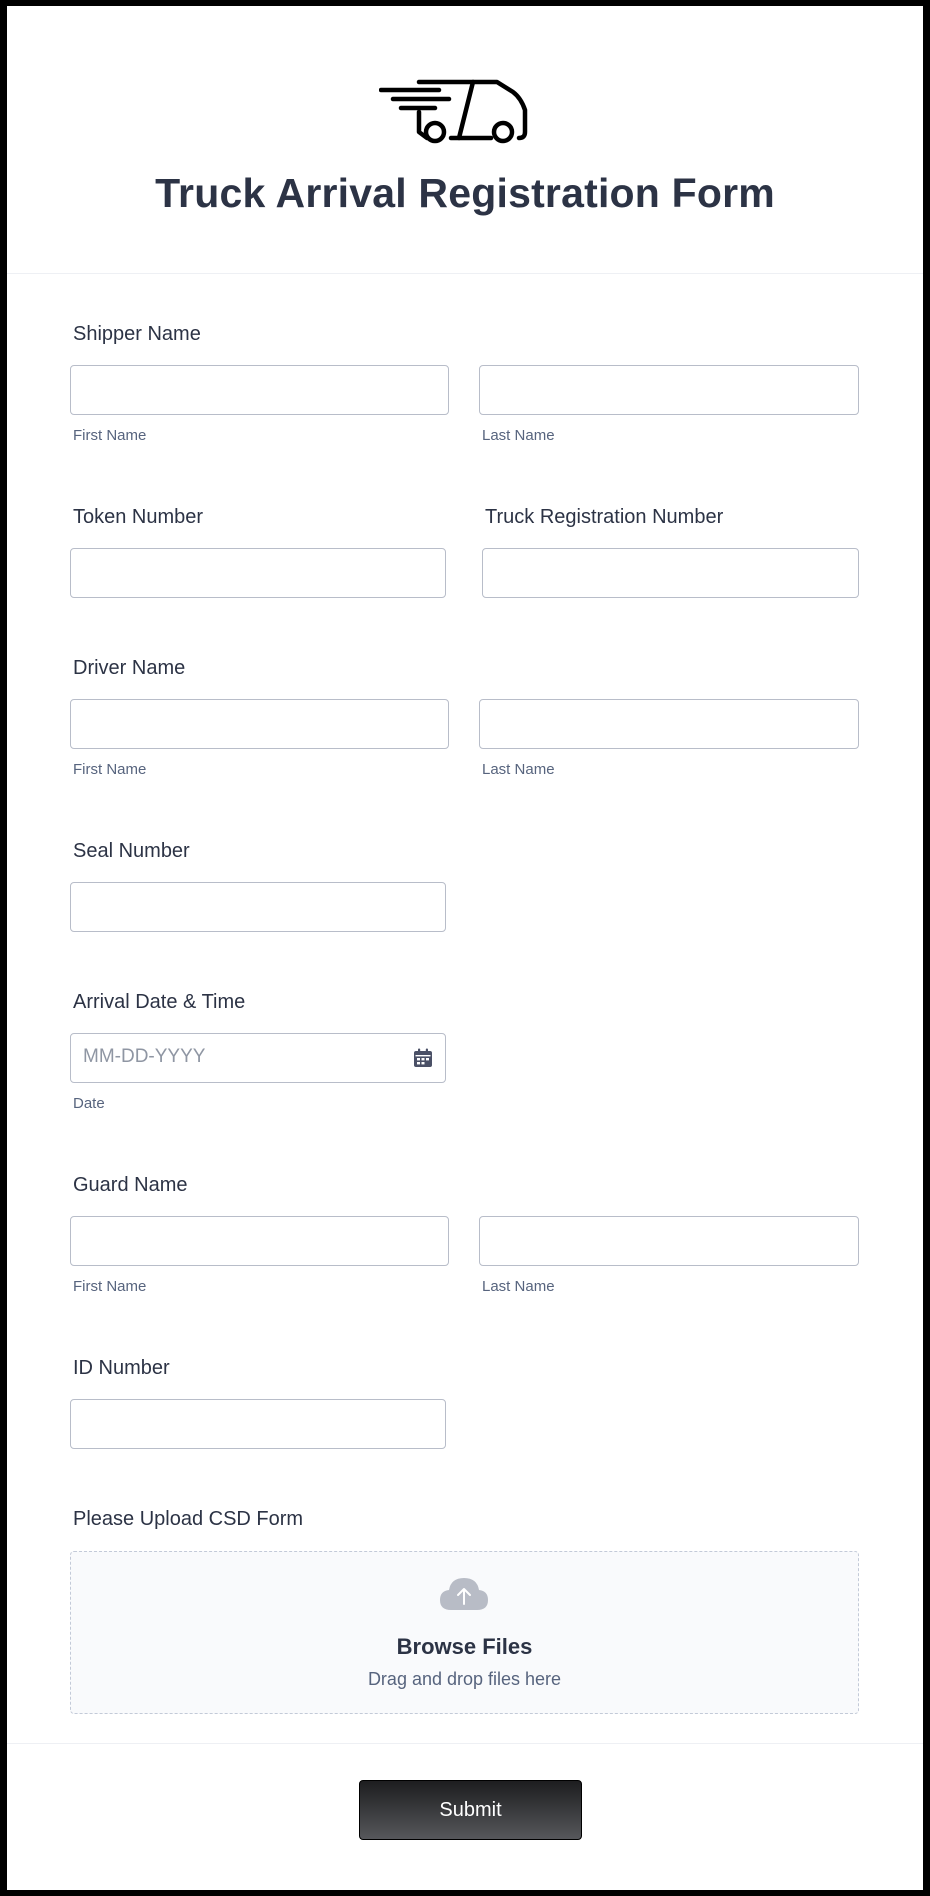  I want to click on shipper-first-name-sublabel: First Name, so click(110, 435).